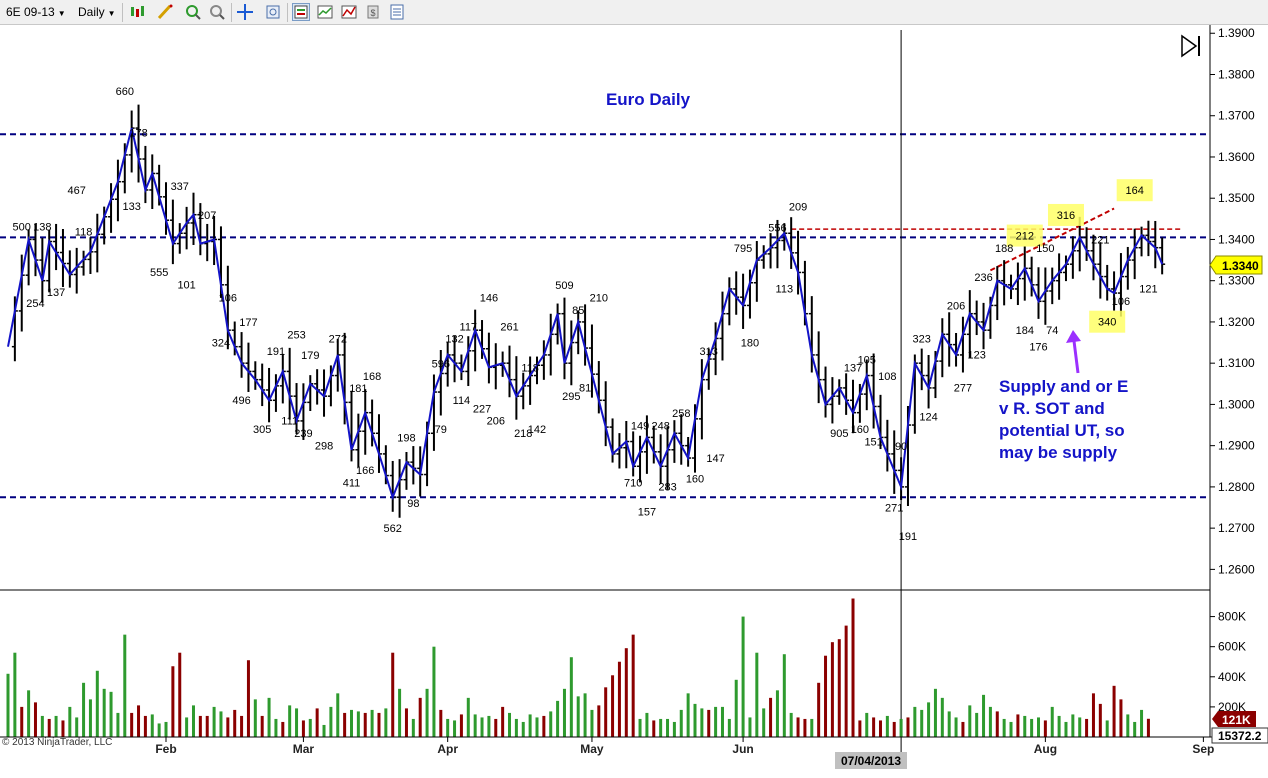  I want to click on bar-label: 106, so click(1121, 302).